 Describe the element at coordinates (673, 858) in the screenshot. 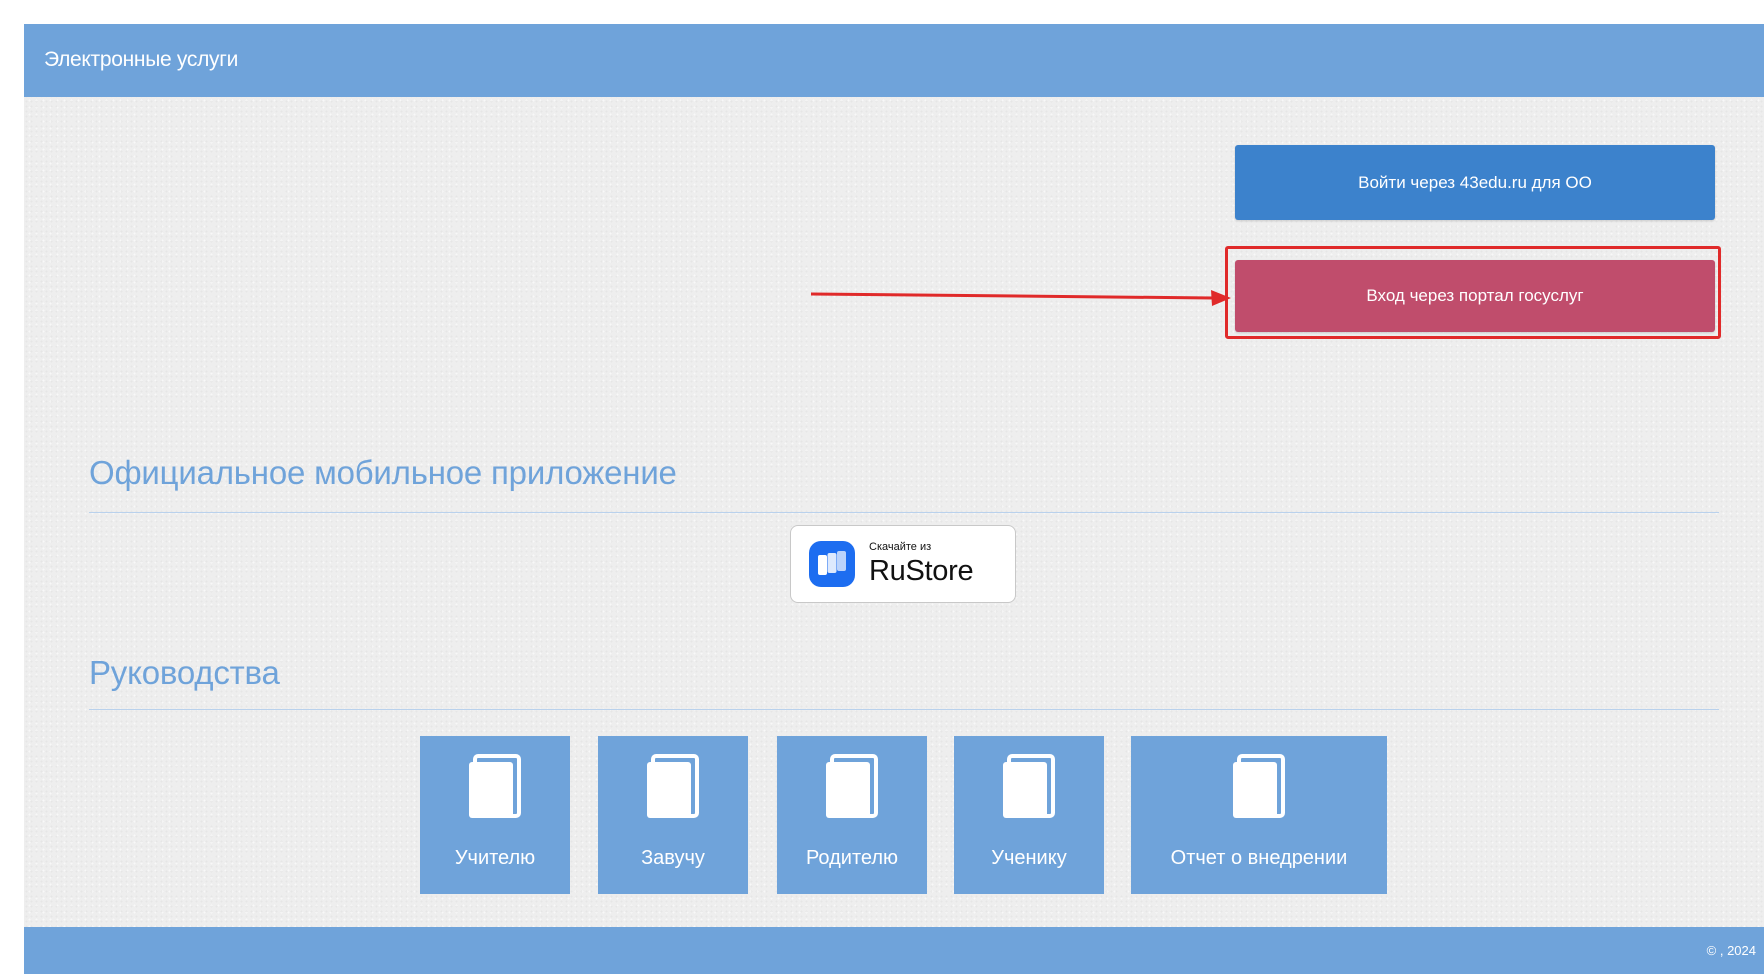

I see `guide-tile-label: Завучу` at that location.